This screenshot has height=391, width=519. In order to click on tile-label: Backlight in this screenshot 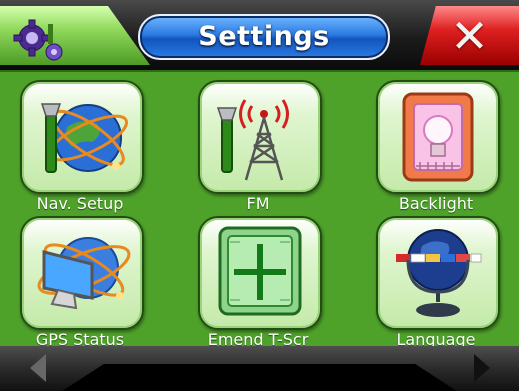, I will do `click(436, 203)`.